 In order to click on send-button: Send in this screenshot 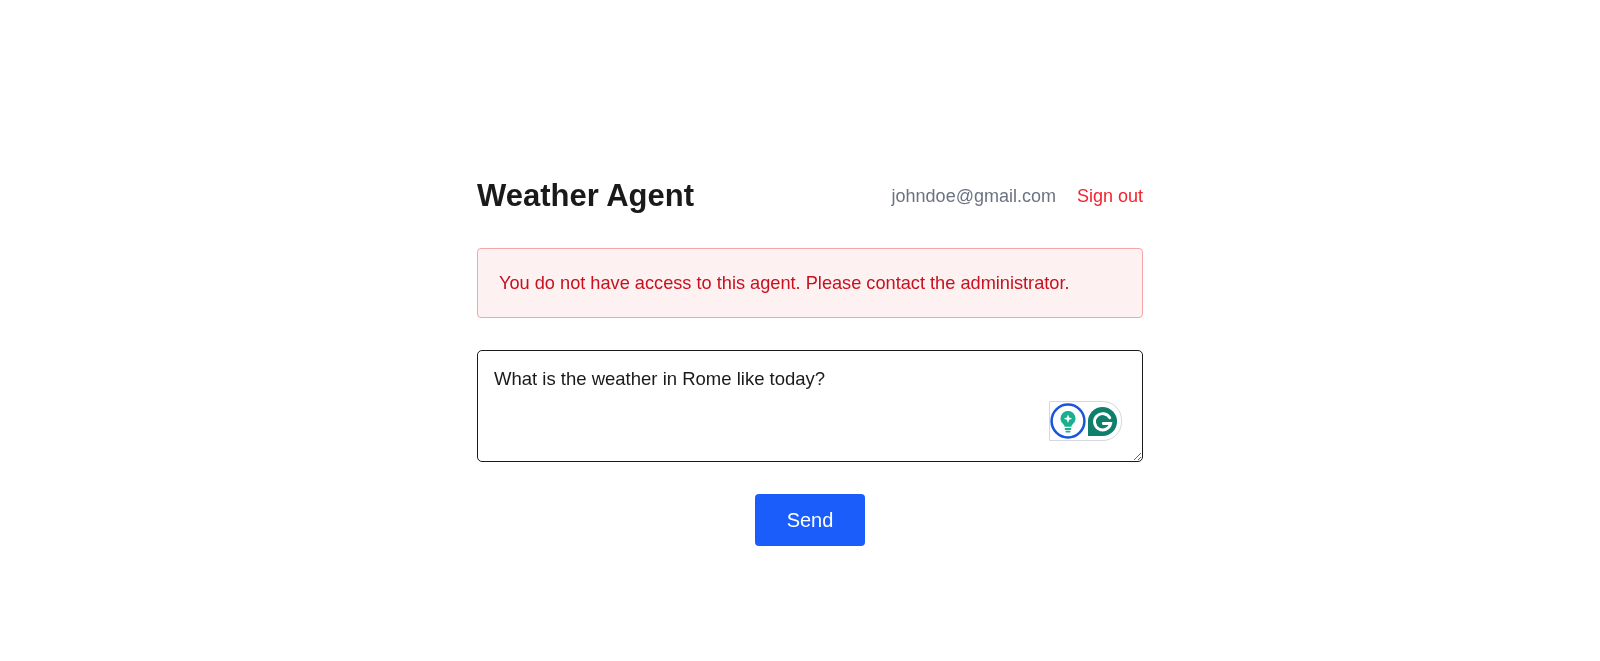, I will do `click(810, 520)`.